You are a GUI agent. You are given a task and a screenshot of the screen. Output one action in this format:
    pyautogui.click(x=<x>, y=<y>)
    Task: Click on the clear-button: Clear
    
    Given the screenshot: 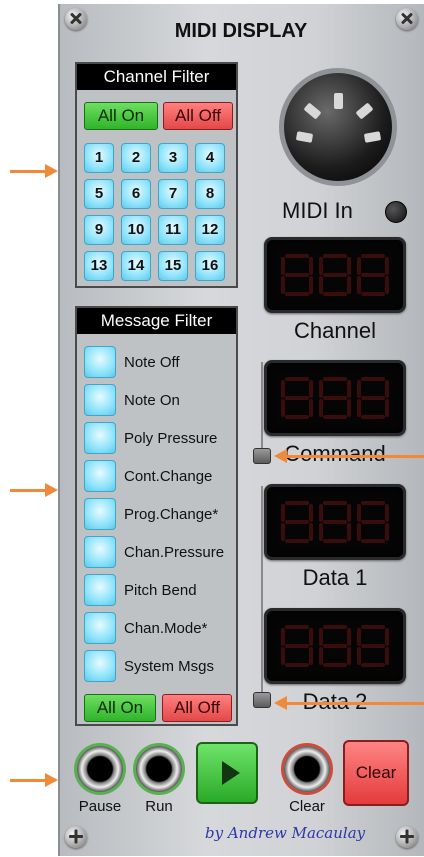 What is the action you would take?
    pyautogui.click(x=376, y=773)
    